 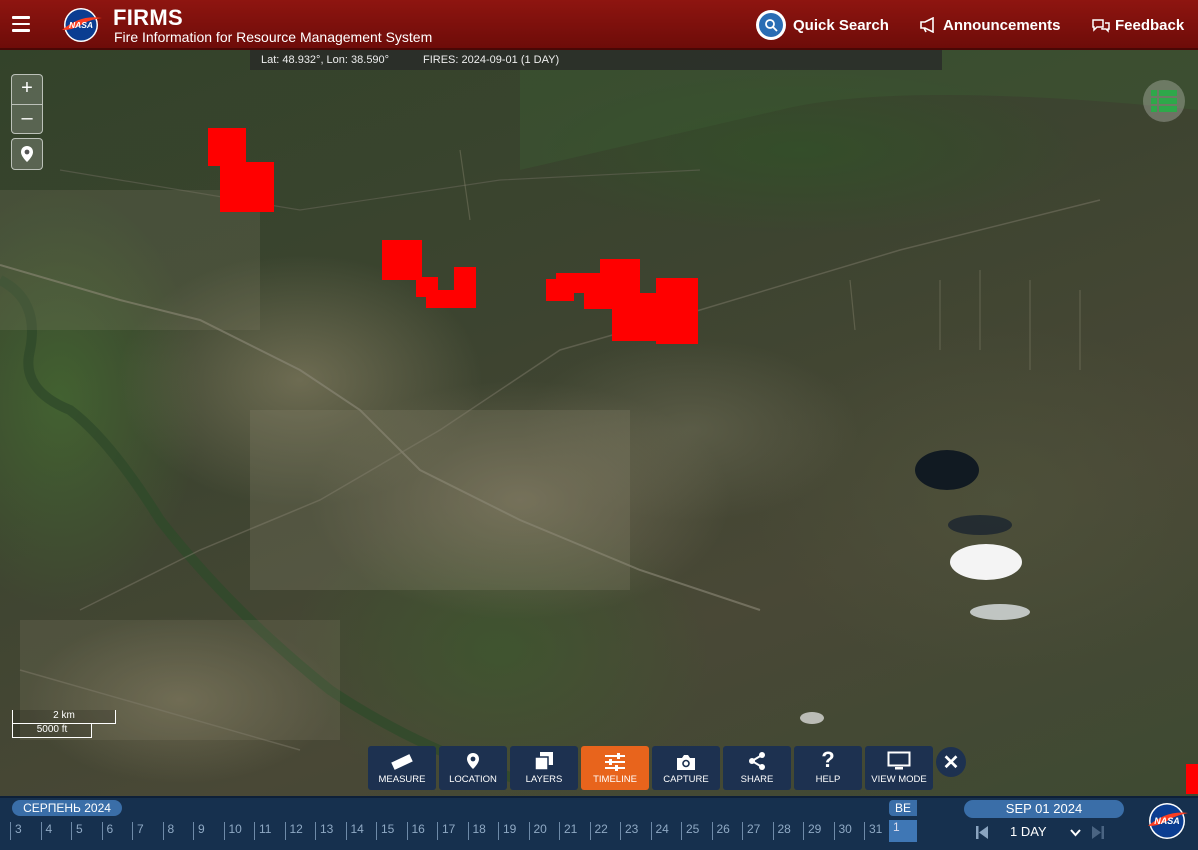 I want to click on timeline-day: 13, so click(x=330, y=831).